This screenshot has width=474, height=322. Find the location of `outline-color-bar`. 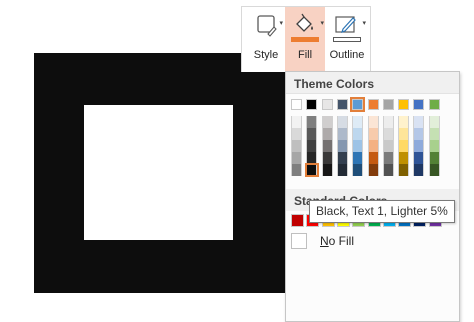

outline-color-bar is located at coordinates (347, 39).